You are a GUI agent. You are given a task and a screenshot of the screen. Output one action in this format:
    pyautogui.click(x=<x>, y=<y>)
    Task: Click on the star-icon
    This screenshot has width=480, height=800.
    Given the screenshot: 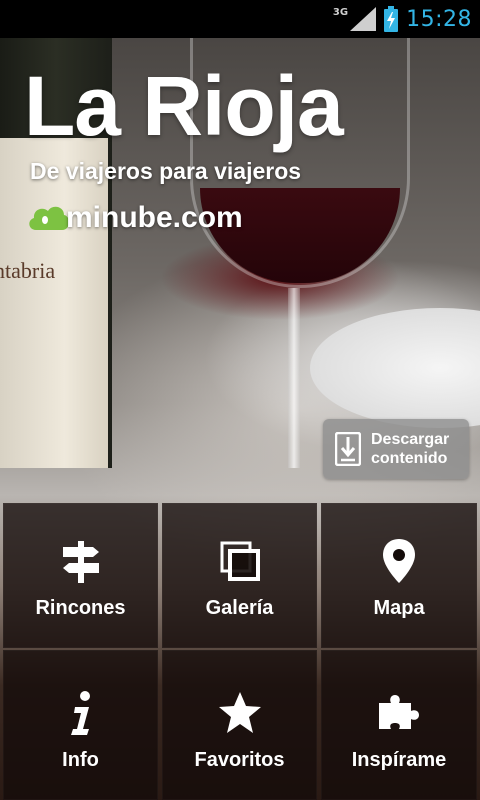 What is the action you would take?
    pyautogui.click(x=239, y=712)
    